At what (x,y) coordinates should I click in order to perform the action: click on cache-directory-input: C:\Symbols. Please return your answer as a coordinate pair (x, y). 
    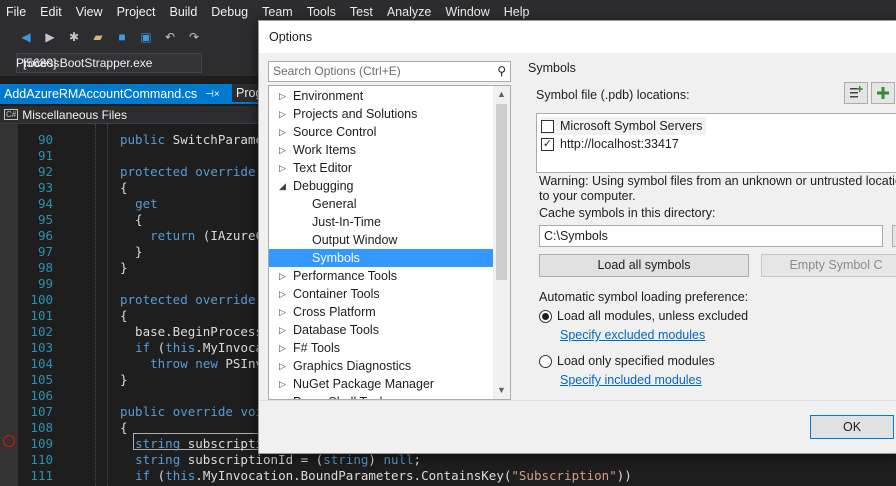
    Looking at the image, I should click on (711, 236).